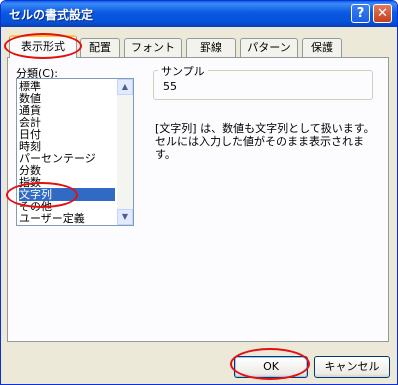 Image resolution: width=398 pixels, height=385 pixels. What do you see at coordinates (199, 14) in the screenshot?
I see `title-bar: セルの書式設定 ? ✕` at bounding box center [199, 14].